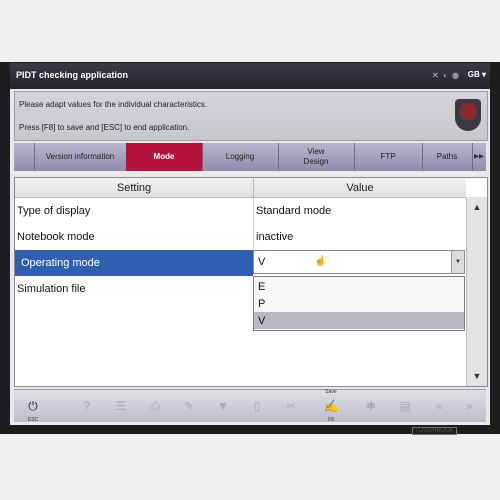 The height and width of the screenshot is (500, 500). I want to click on value-cell: V ☝ ▼, so click(359, 263).